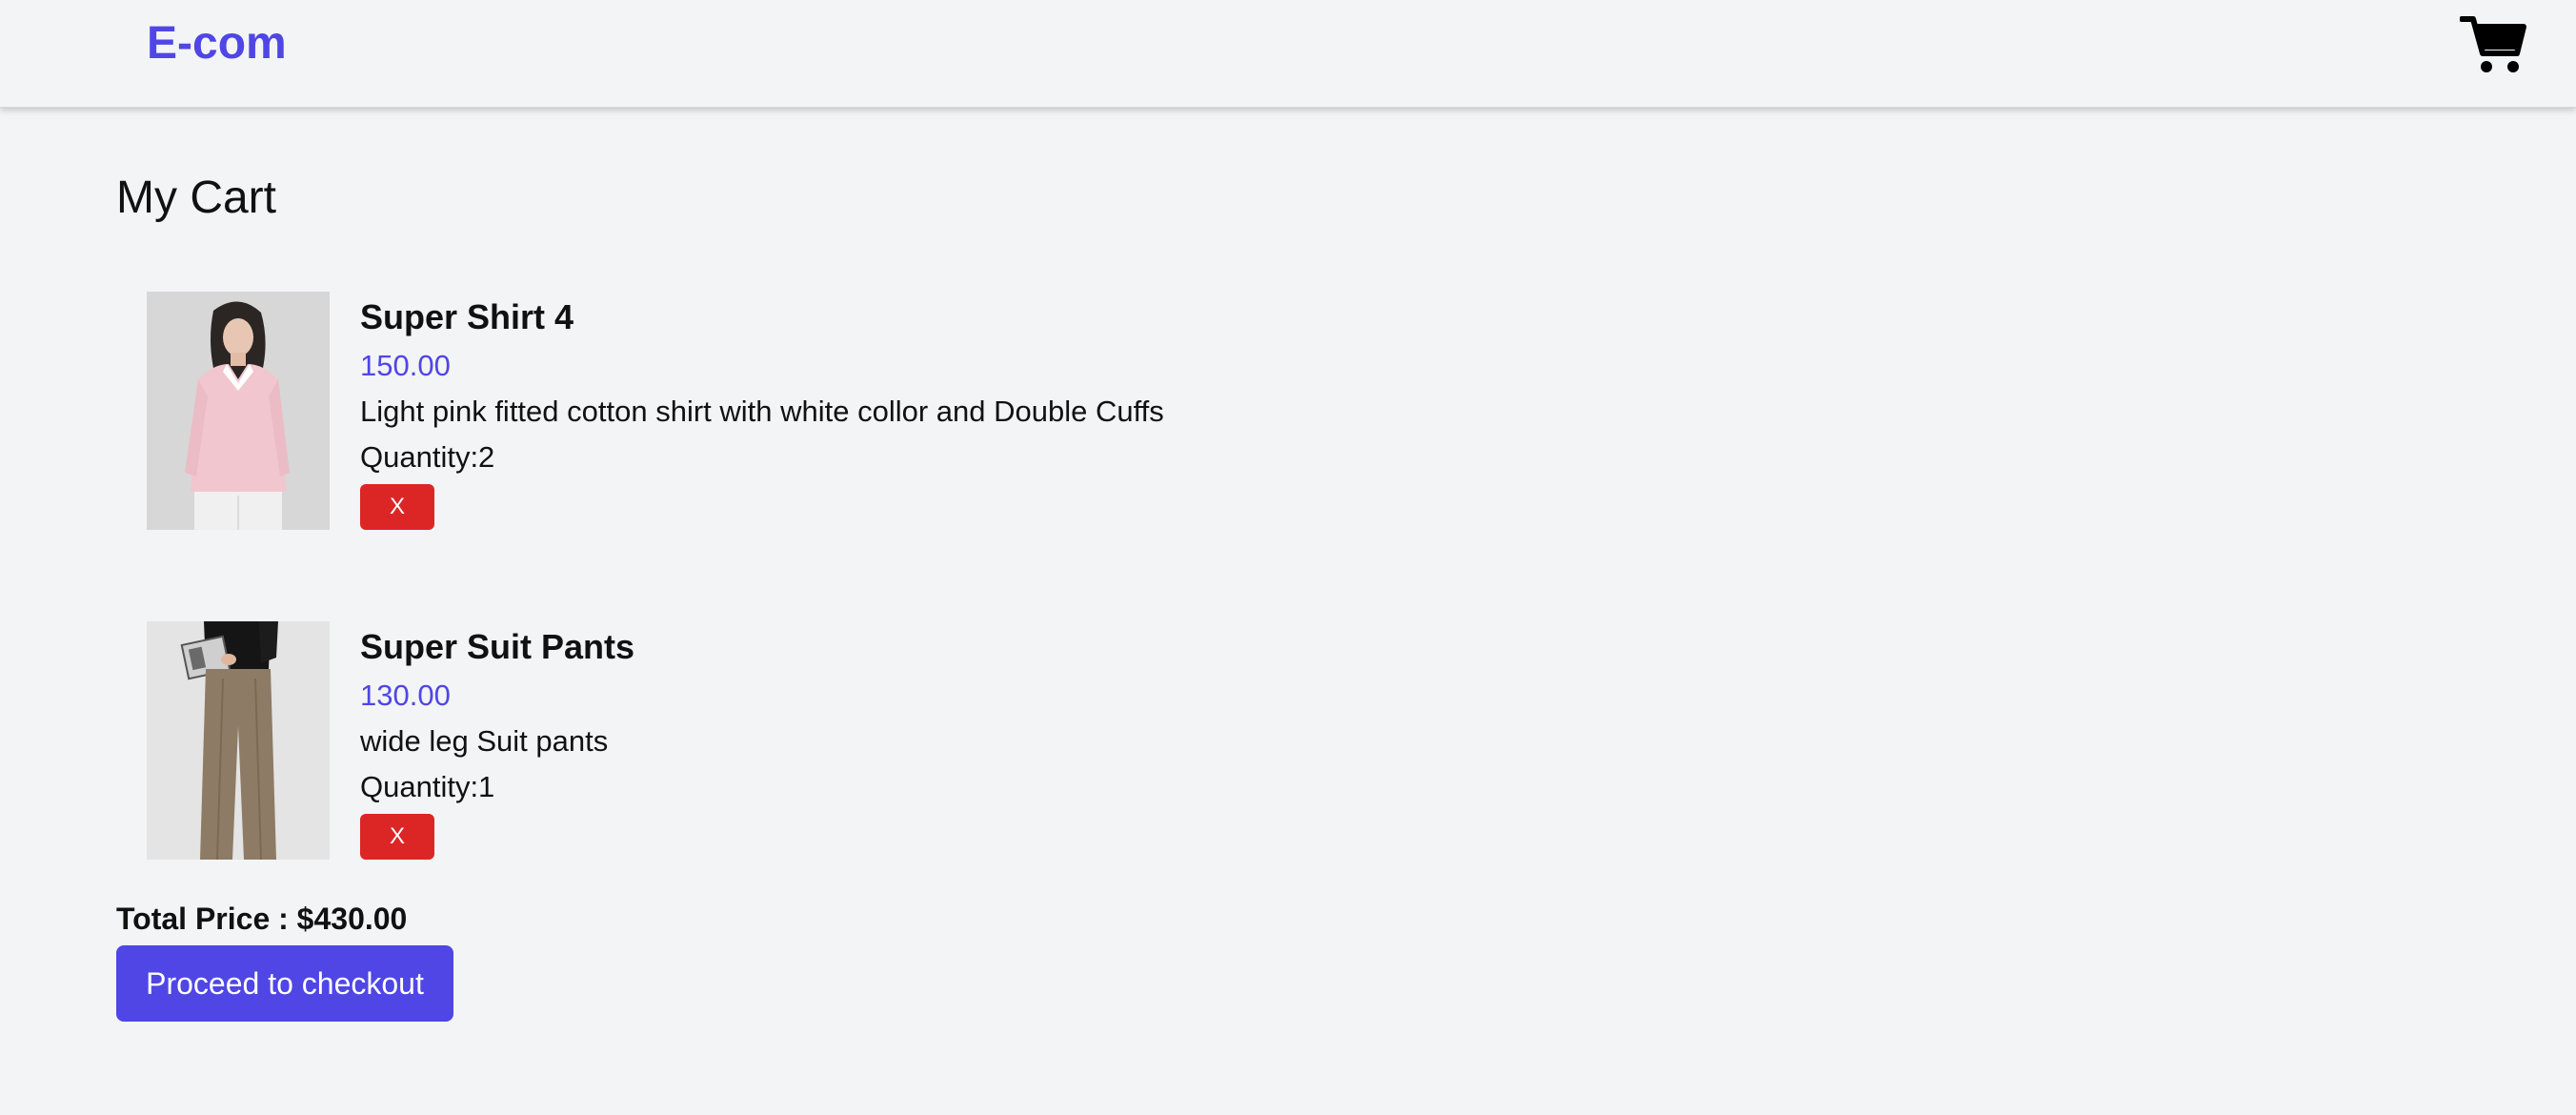 The image size is (2576, 1115). What do you see at coordinates (428, 786) in the screenshot?
I see `item-quantity: Quantity:1` at bounding box center [428, 786].